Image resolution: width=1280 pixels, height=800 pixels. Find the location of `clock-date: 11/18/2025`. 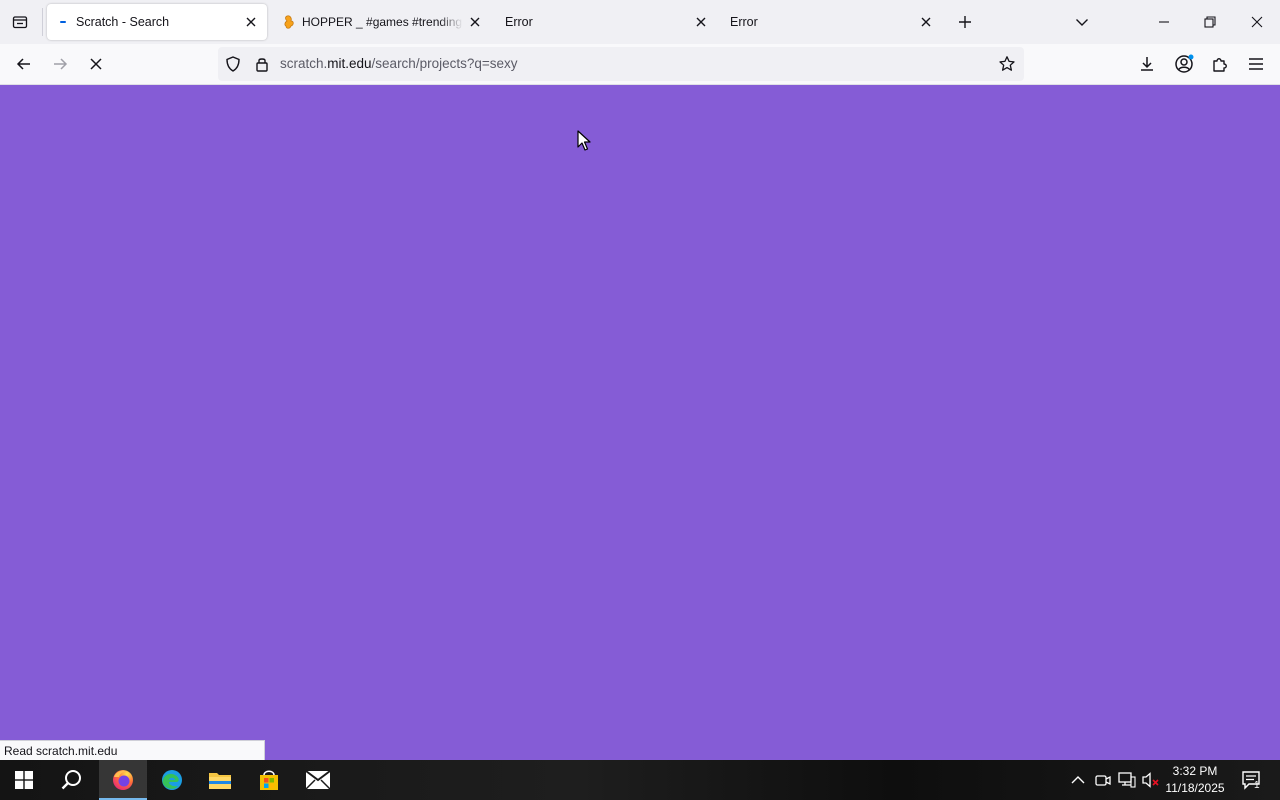

clock-date: 11/18/2025 is located at coordinates (1195, 788).